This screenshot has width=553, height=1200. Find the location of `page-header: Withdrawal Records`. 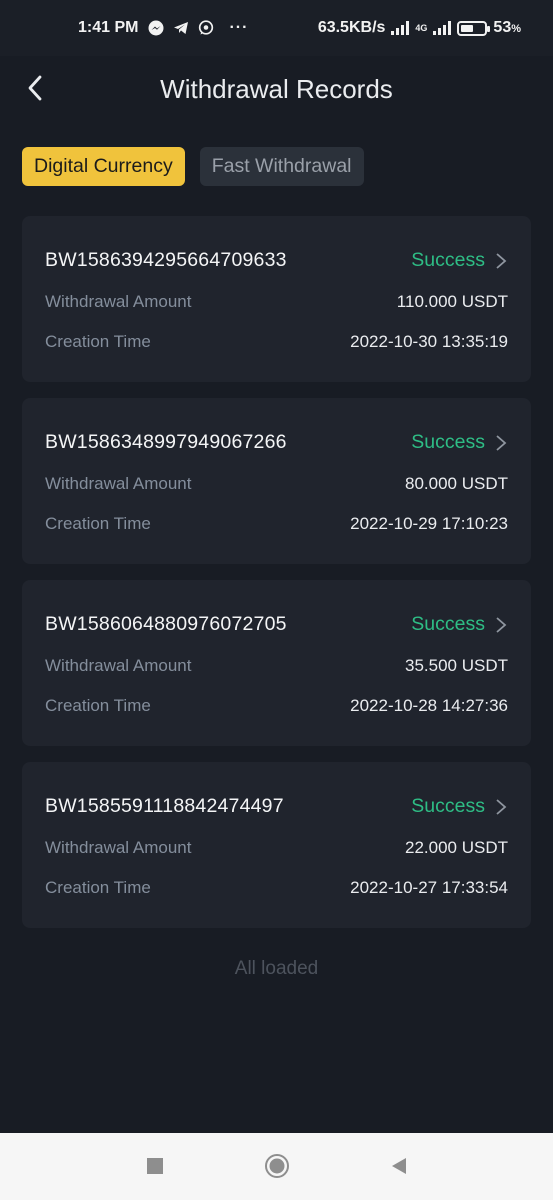

page-header: Withdrawal Records is located at coordinates (276, 88).